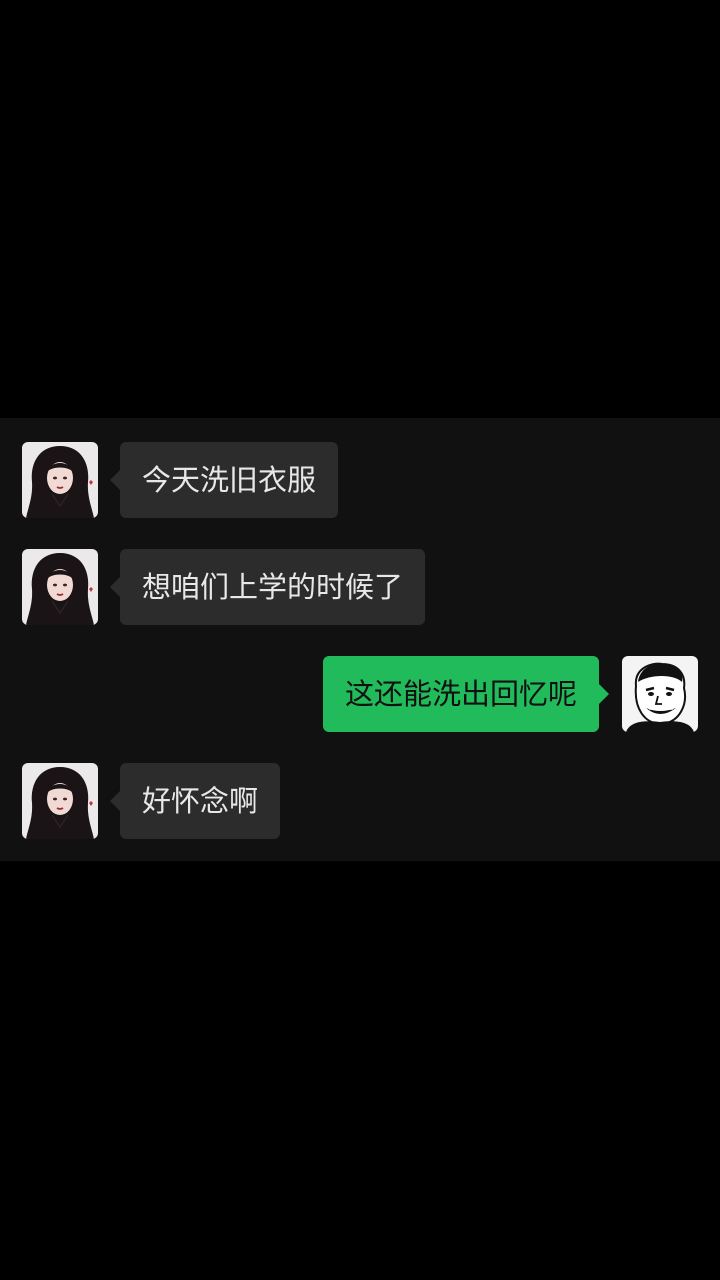  I want to click on message-row: 好怀念啊, so click(360, 801).